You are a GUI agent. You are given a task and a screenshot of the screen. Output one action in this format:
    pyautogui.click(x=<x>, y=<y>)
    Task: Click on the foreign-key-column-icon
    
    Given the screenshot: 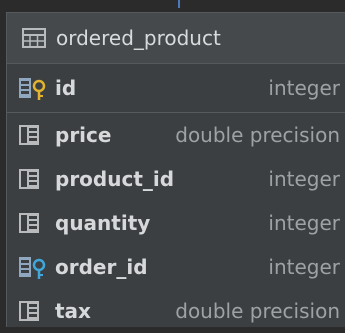 What is the action you would take?
    pyautogui.click(x=32, y=268)
    